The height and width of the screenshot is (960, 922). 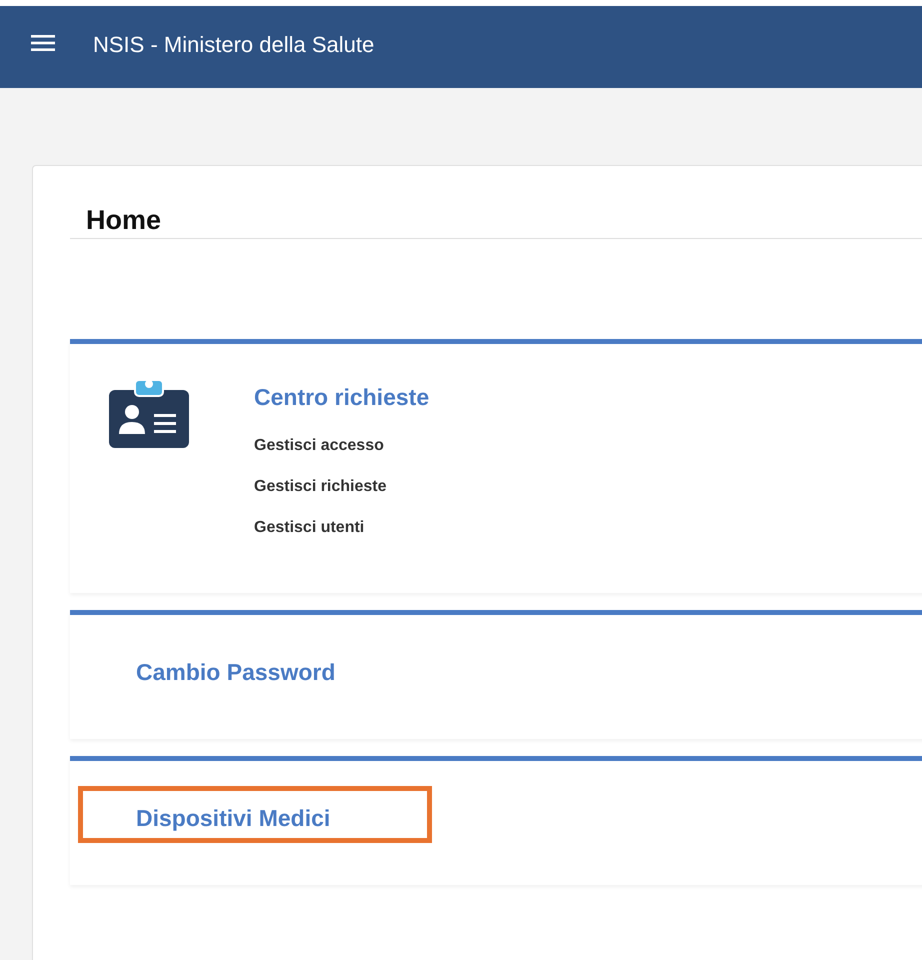 I want to click on app-title: NSIS - Ministero della Salute, so click(x=233, y=45).